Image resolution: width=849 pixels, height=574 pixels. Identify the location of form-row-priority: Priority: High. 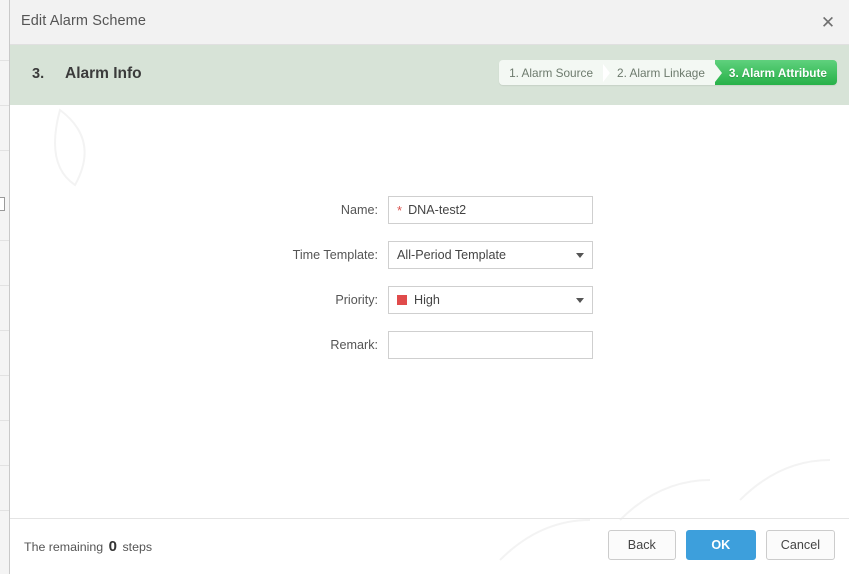
(429, 300).